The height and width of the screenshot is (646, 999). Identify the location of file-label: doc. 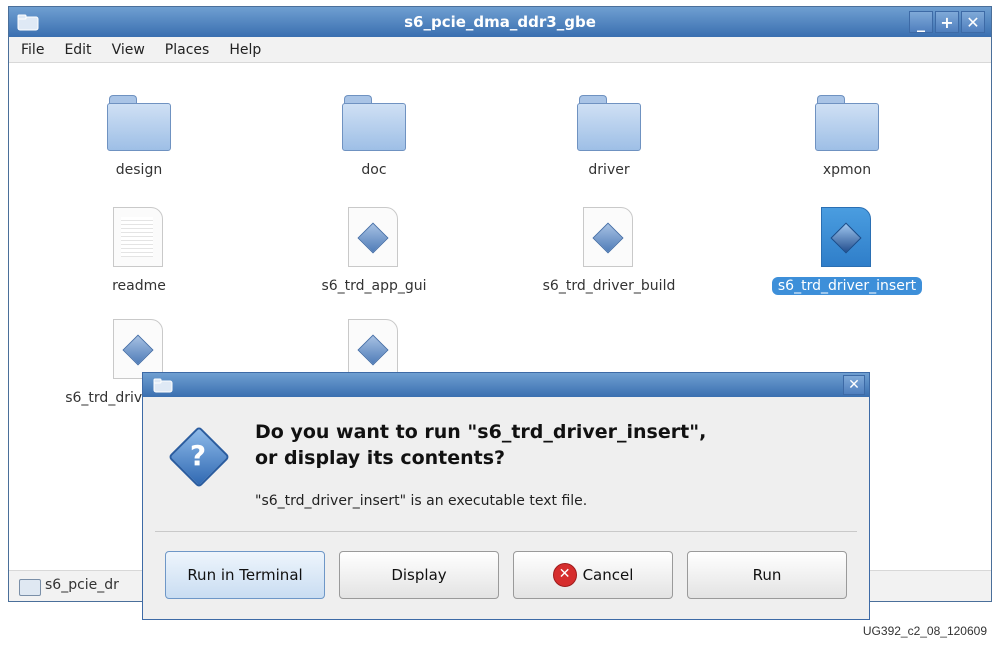
(374, 170).